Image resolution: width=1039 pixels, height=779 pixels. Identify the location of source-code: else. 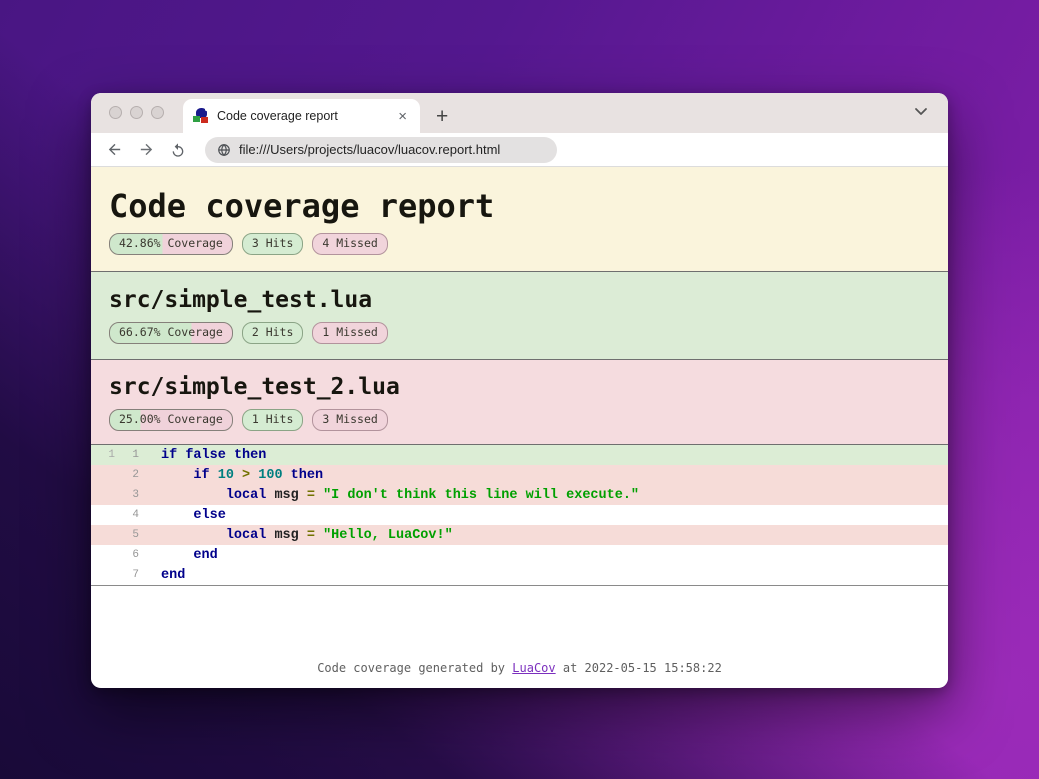
(209, 515).